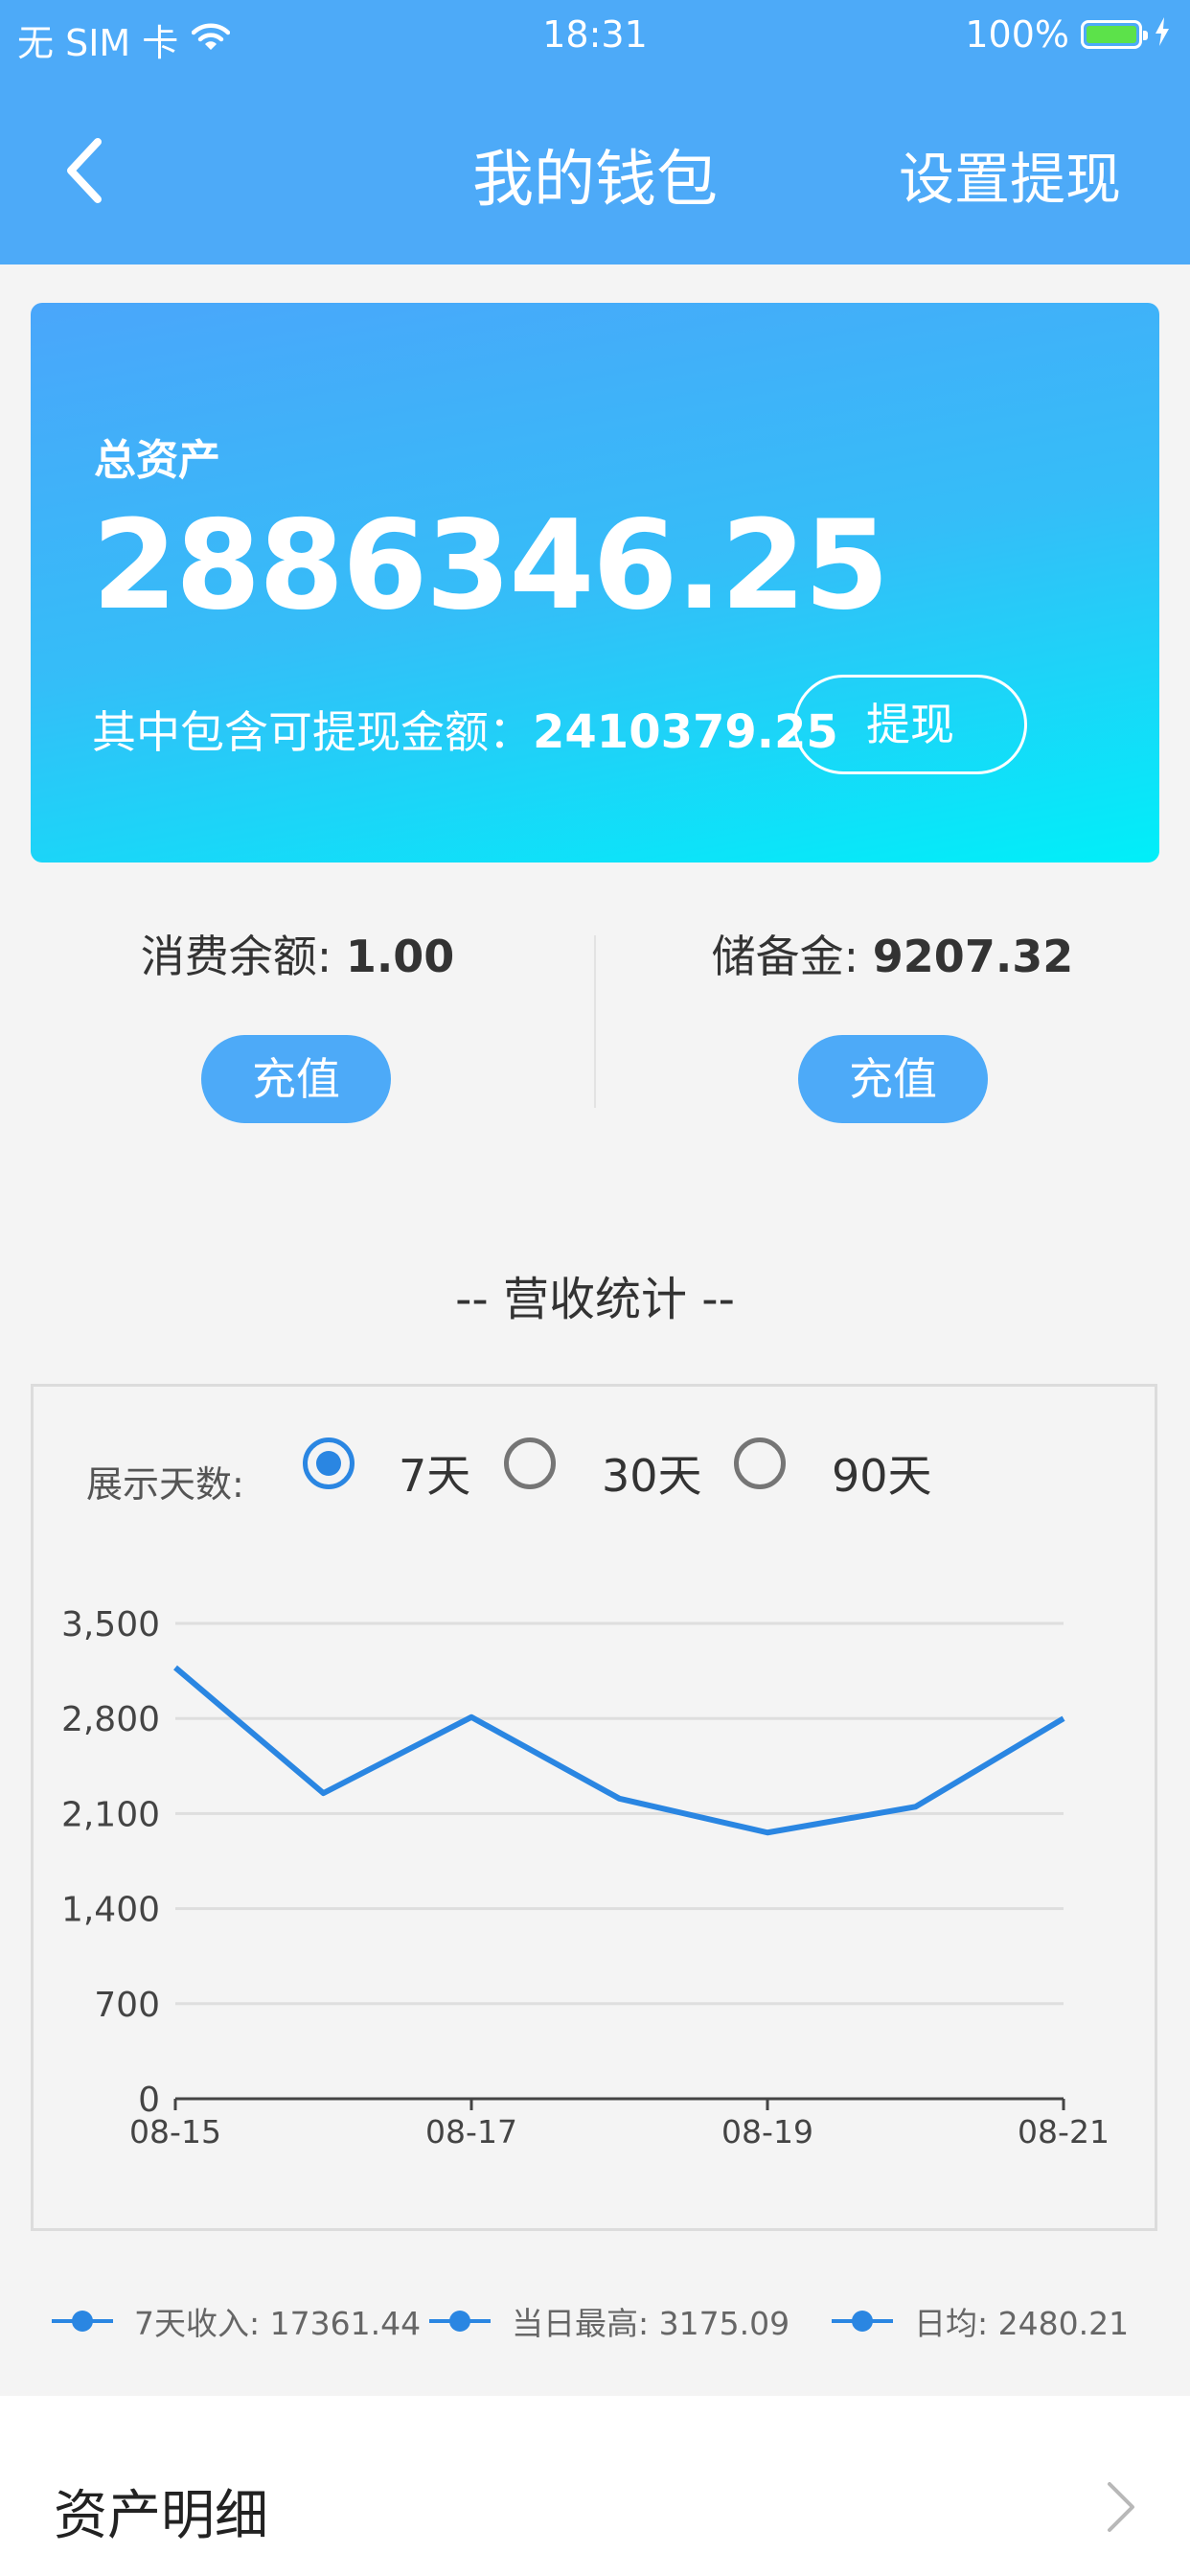 The height and width of the screenshot is (2576, 1190). I want to click on reserve-balance-label: 储备金:, so click(792, 956).